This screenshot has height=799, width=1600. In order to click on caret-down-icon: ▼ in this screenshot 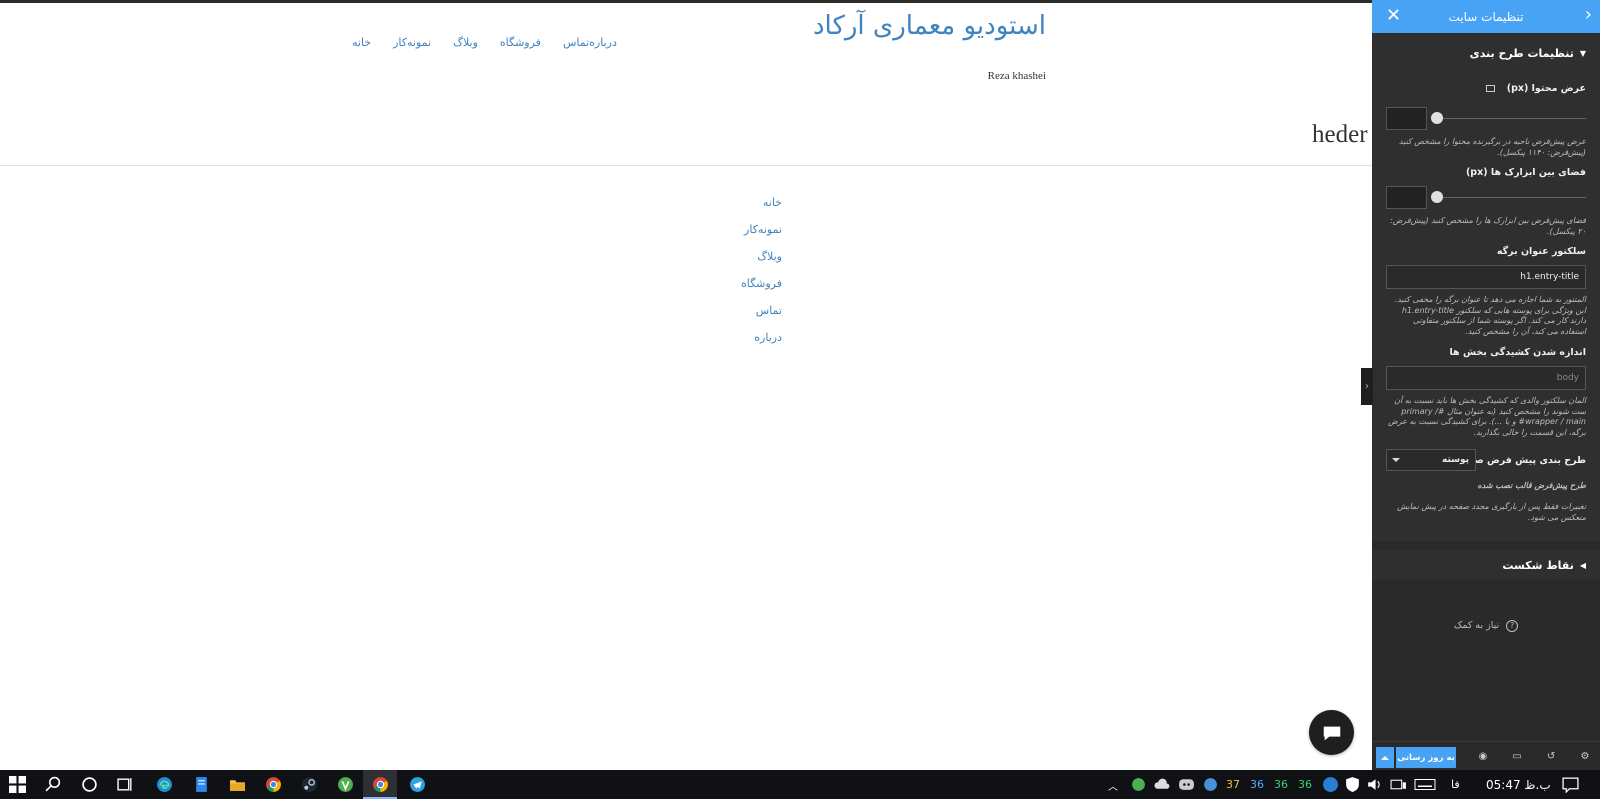, I will do `click(1582, 53)`.